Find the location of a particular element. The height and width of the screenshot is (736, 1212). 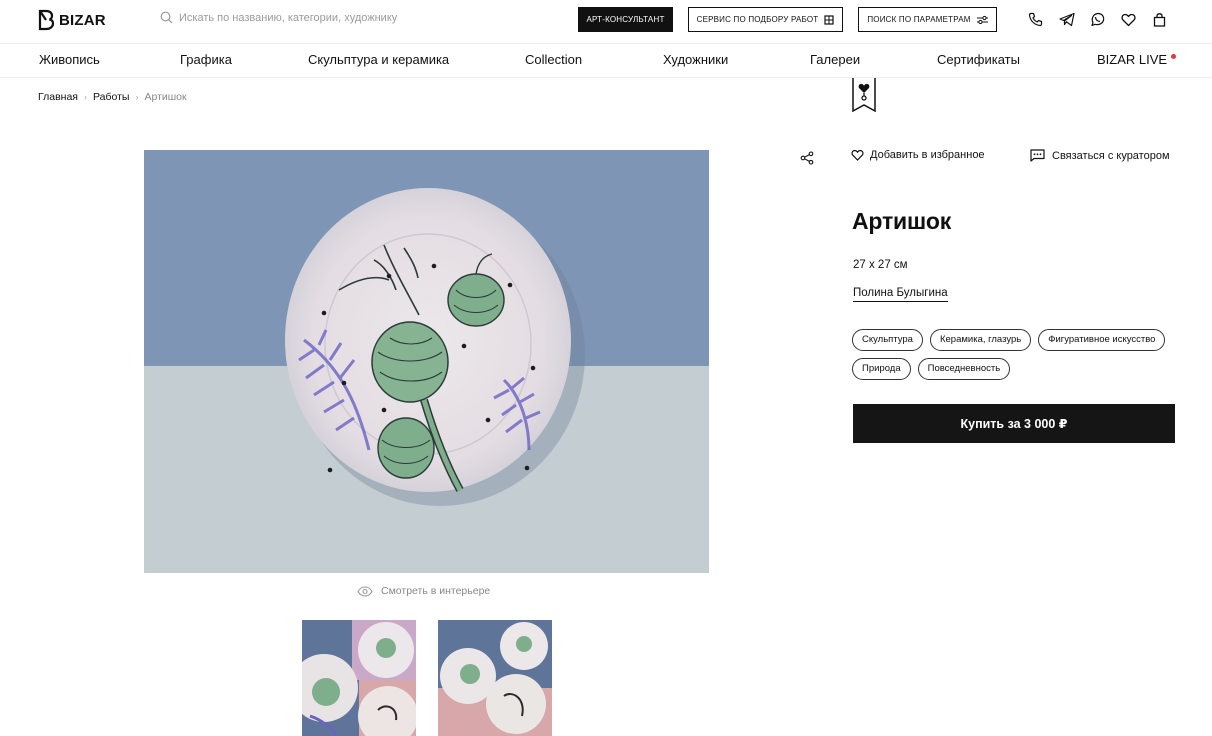

buy-button-label: Купить за 3 000 ₽ is located at coordinates (1014, 424).